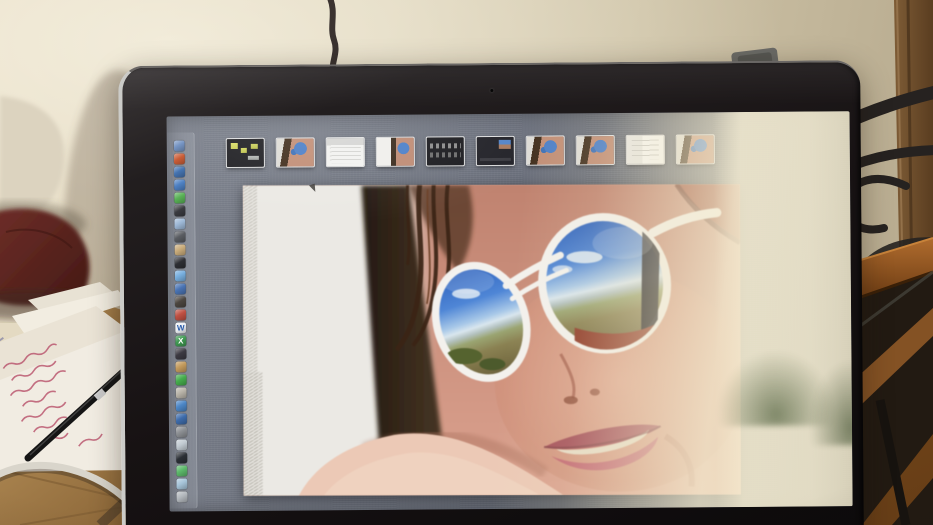  Describe the element at coordinates (181, 393) in the screenshot. I see `dock-icon-pointer-app` at that location.